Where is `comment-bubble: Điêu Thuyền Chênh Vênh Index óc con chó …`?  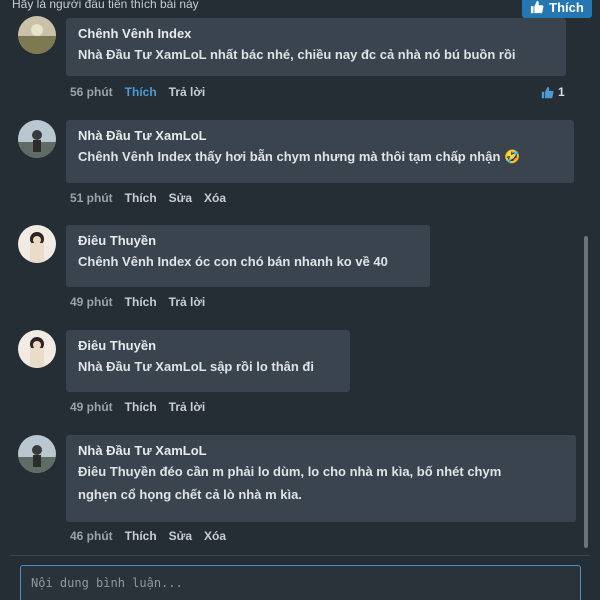 comment-bubble: Điêu Thuyền Chênh Vênh Index óc con chó … is located at coordinates (248, 256).